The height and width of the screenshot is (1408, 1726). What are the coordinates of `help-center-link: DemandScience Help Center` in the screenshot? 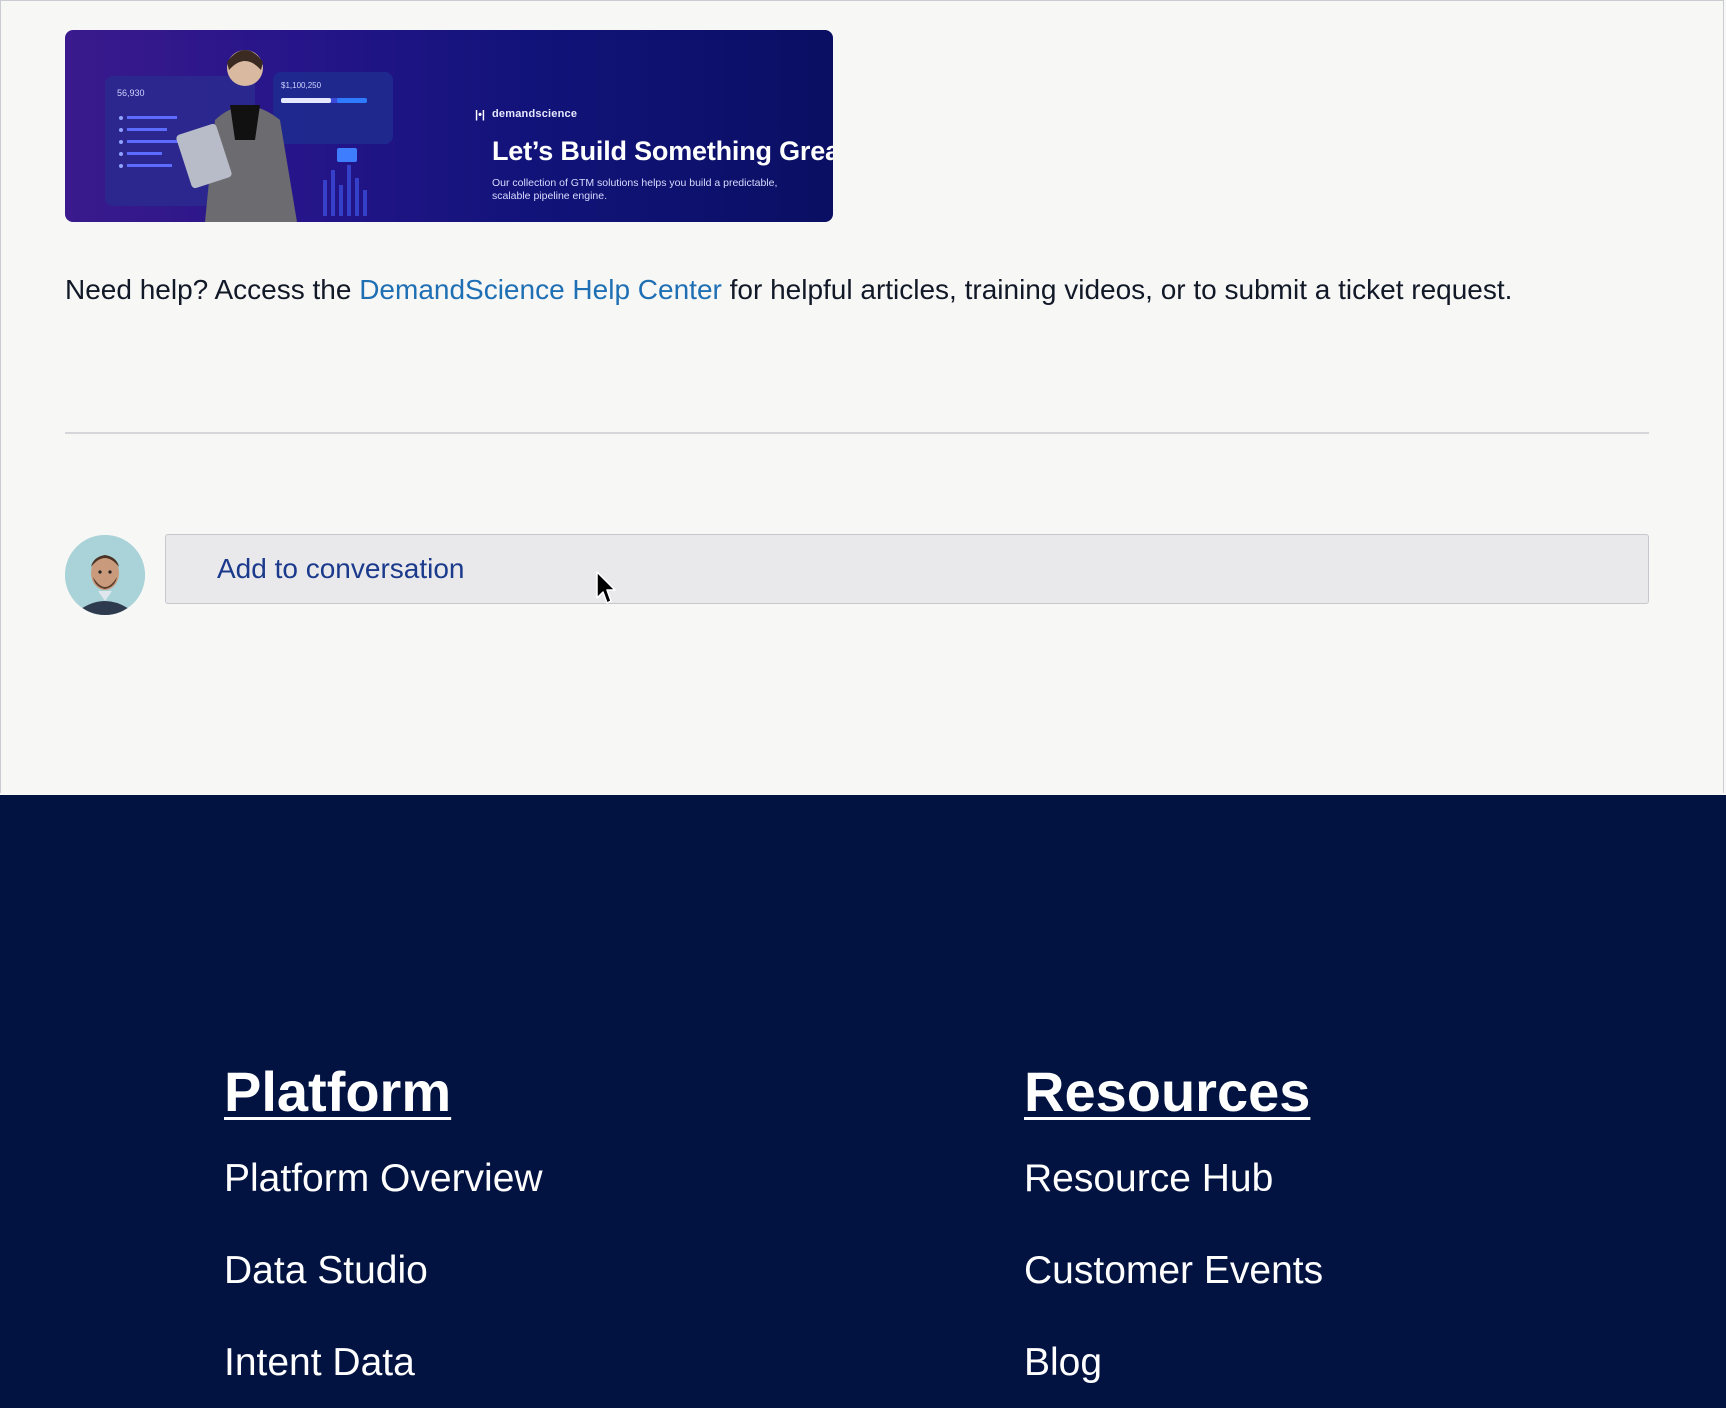 It's located at (540, 289).